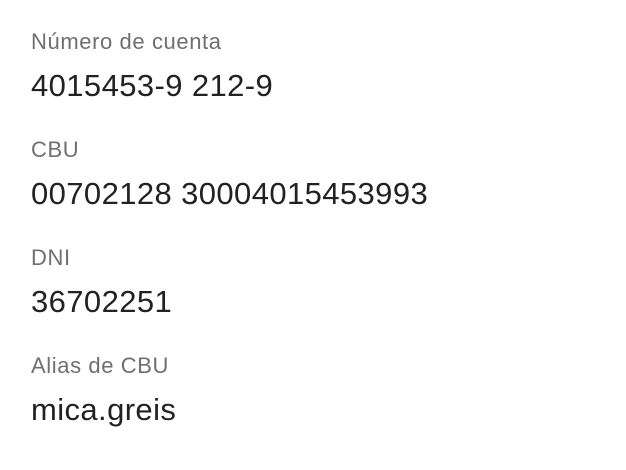  What do you see at coordinates (101, 282) in the screenshot?
I see `dni-field: DNI 36702251` at bounding box center [101, 282].